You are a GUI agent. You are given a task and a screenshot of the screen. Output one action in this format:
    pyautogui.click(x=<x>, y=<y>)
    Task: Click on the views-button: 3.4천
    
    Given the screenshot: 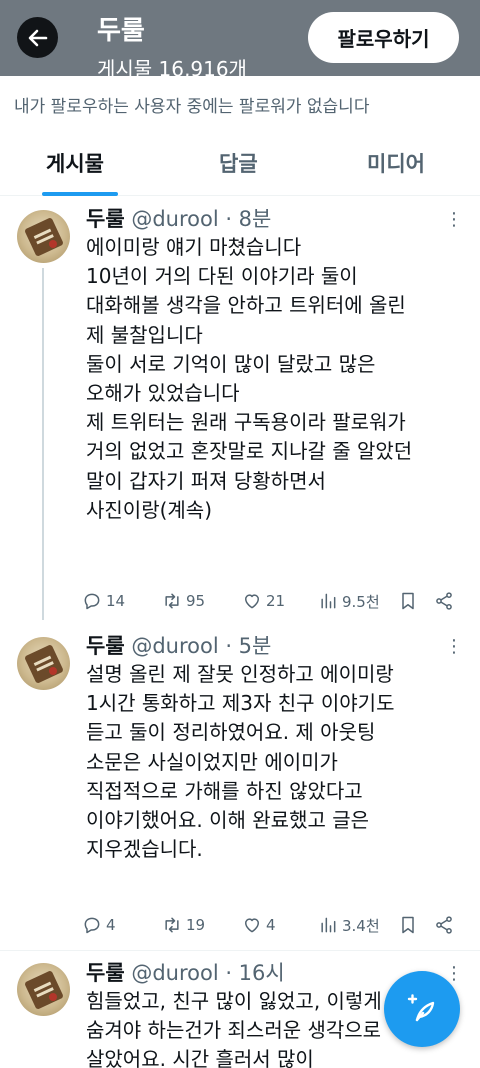 What is the action you would take?
    pyautogui.click(x=349, y=925)
    